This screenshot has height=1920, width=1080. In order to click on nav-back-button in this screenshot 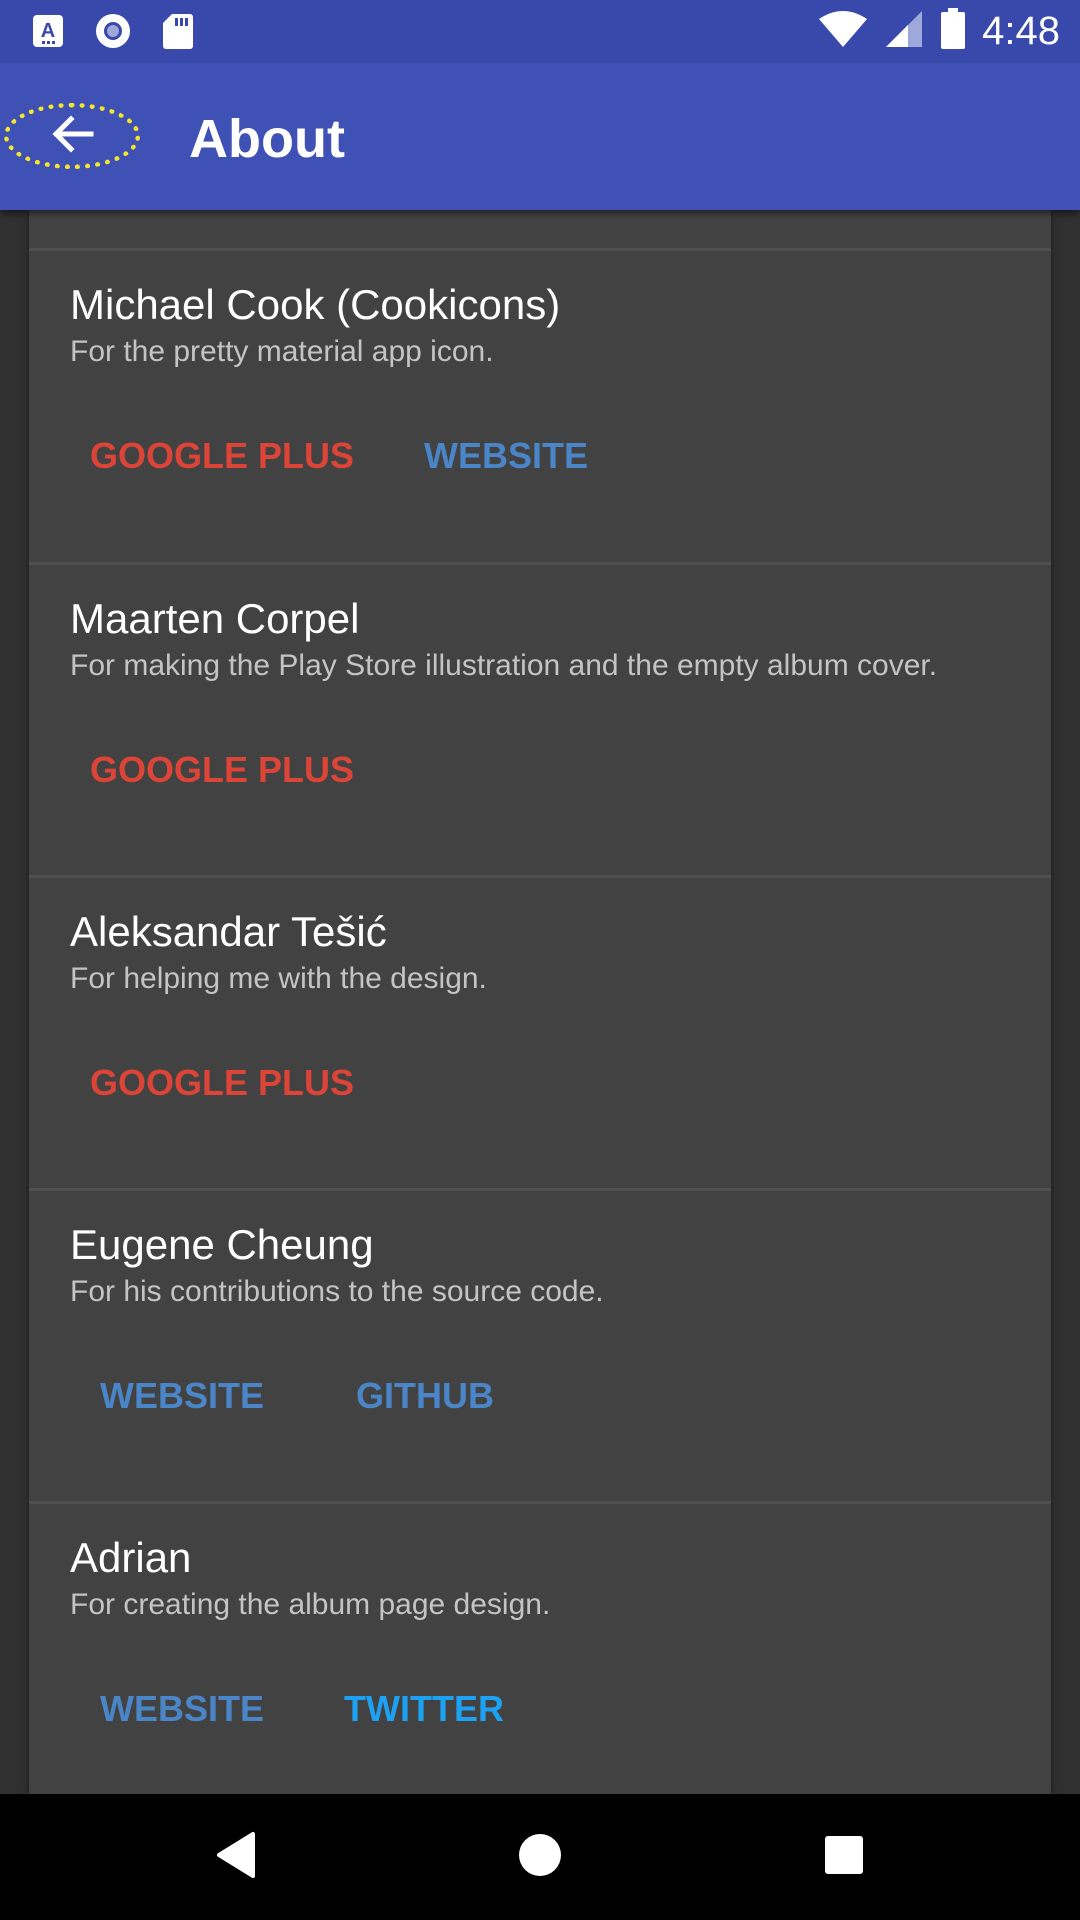, I will do `click(236, 1857)`.